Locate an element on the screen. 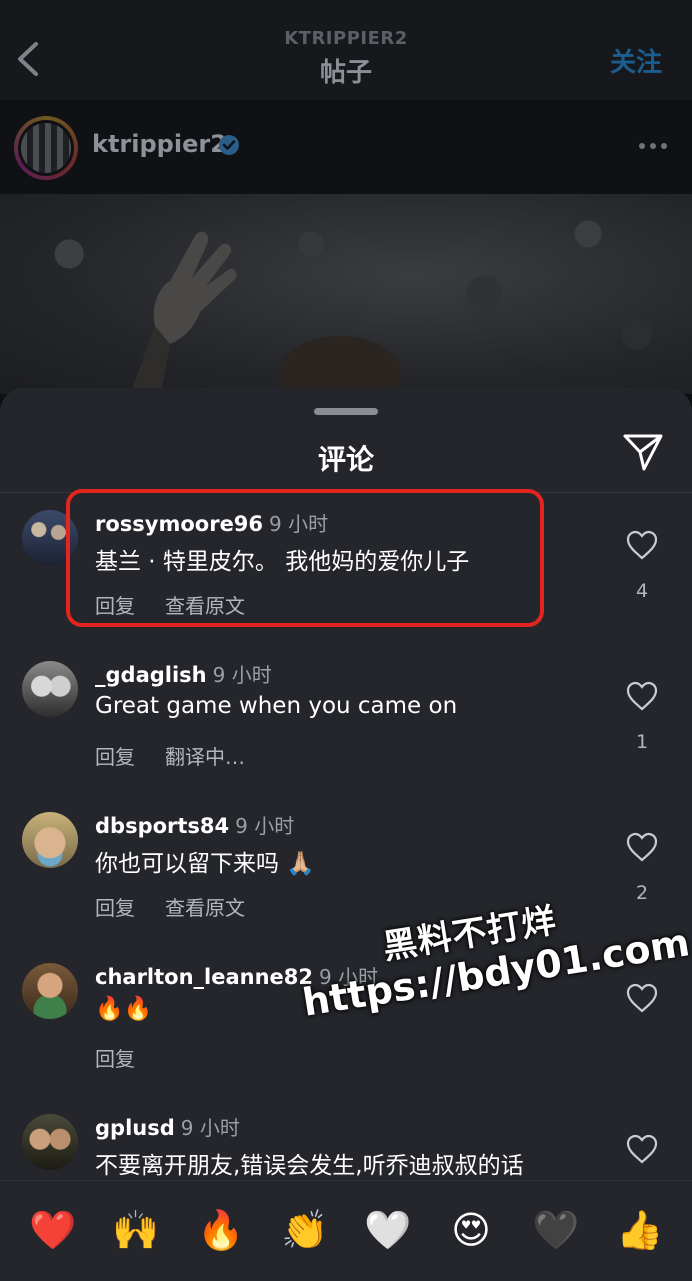 This screenshot has height=1281, width=692. emoji-clapping-hands-button: 👏 is located at coordinates (304, 1230).